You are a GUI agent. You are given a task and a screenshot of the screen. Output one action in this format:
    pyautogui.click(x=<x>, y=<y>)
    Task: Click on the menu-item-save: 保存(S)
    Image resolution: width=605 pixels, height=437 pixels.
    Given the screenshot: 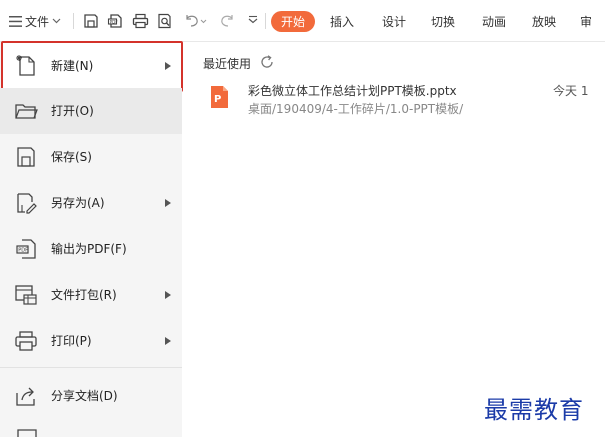 What is the action you would take?
    pyautogui.click(x=91, y=157)
    